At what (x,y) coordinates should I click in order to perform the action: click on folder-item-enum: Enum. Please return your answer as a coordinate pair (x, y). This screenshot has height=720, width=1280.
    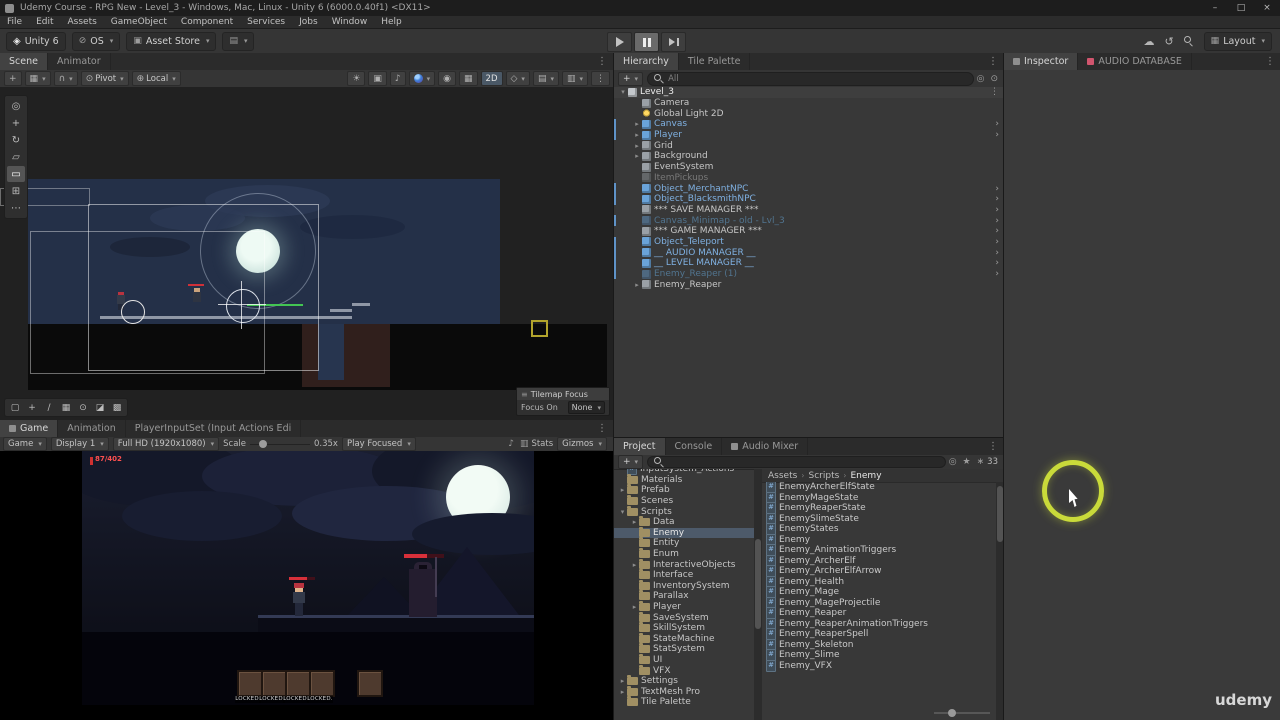
    Looking at the image, I should click on (684, 554).